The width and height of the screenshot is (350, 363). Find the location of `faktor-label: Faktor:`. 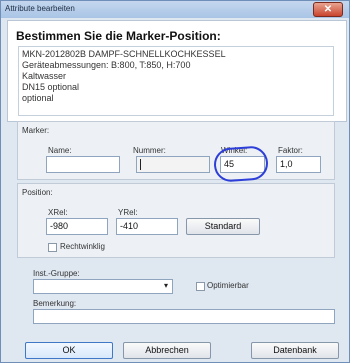

faktor-label: Faktor: is located at coordinates (290, 150).